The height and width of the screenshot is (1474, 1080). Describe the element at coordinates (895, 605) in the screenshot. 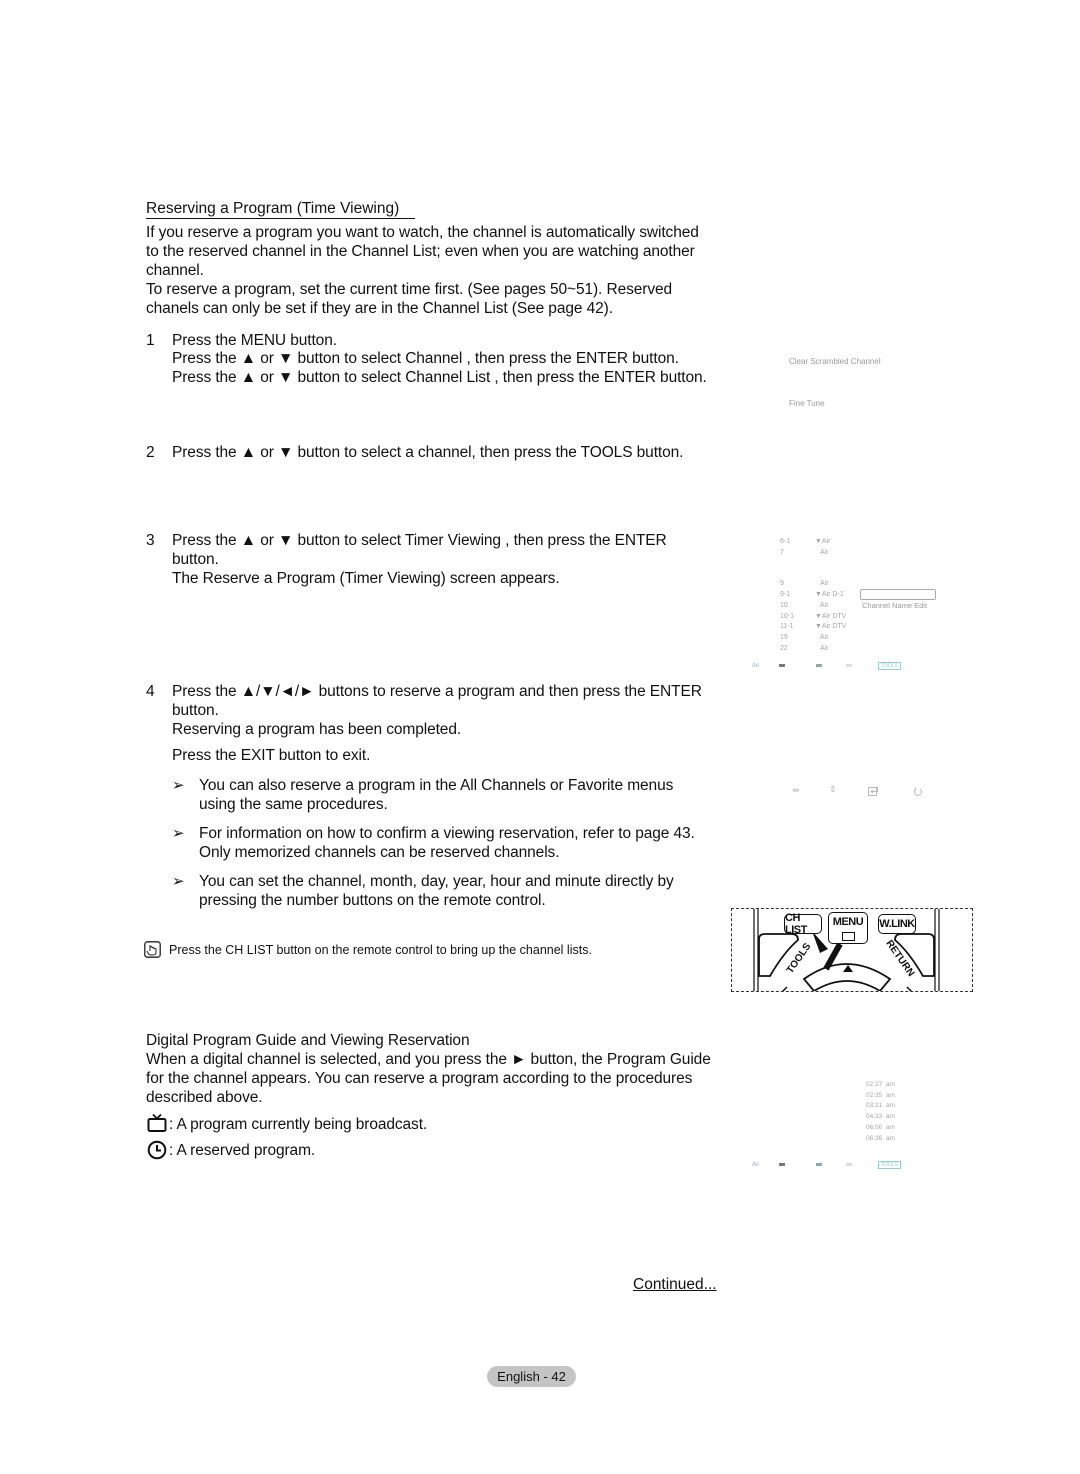

I see `channel-name-edit-label: Channel Name Edit` at that location.